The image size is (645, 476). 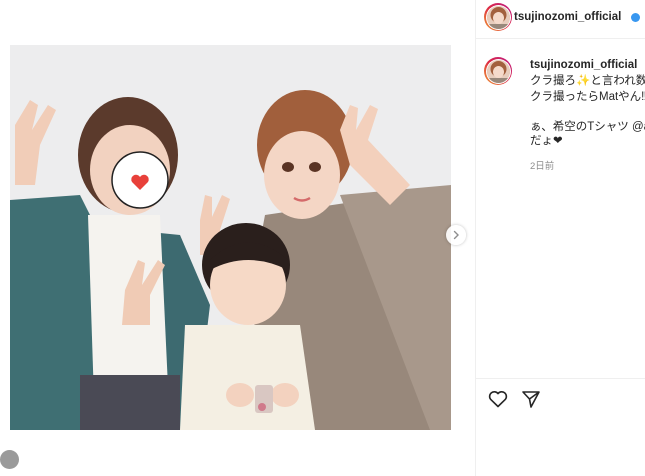 I want to click on caption-avatar, so click(x=498, y=71).